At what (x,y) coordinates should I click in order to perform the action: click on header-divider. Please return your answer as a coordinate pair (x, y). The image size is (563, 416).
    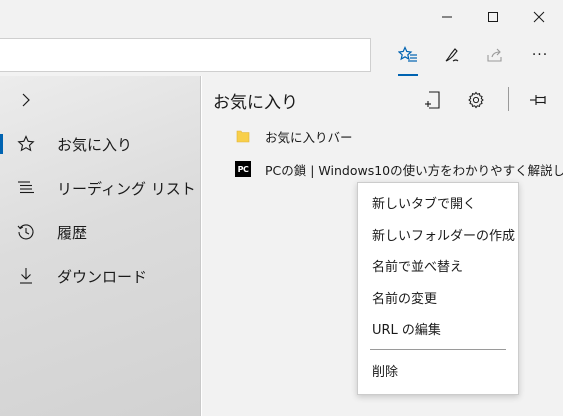
    Looking at the image, I should click on (508, 99).